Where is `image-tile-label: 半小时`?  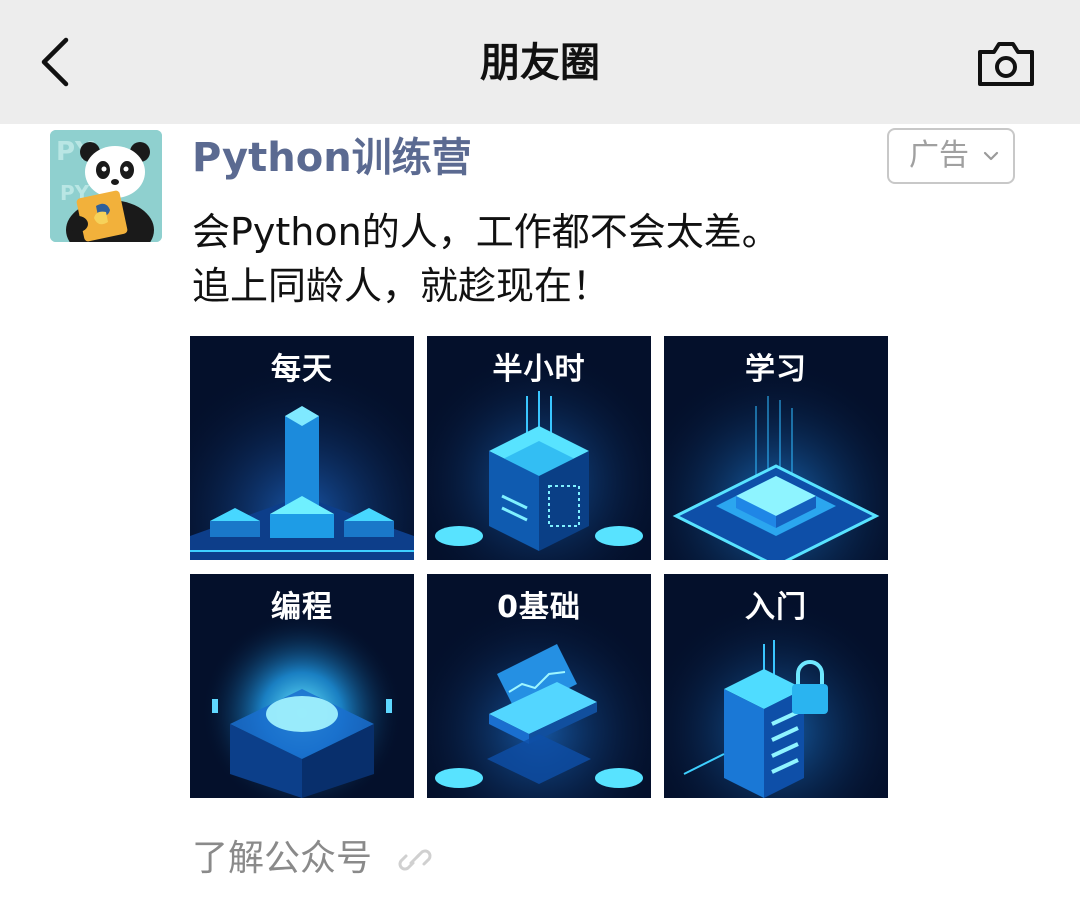
image-tile-label: 半小时 is located at coordinates (539, 369).